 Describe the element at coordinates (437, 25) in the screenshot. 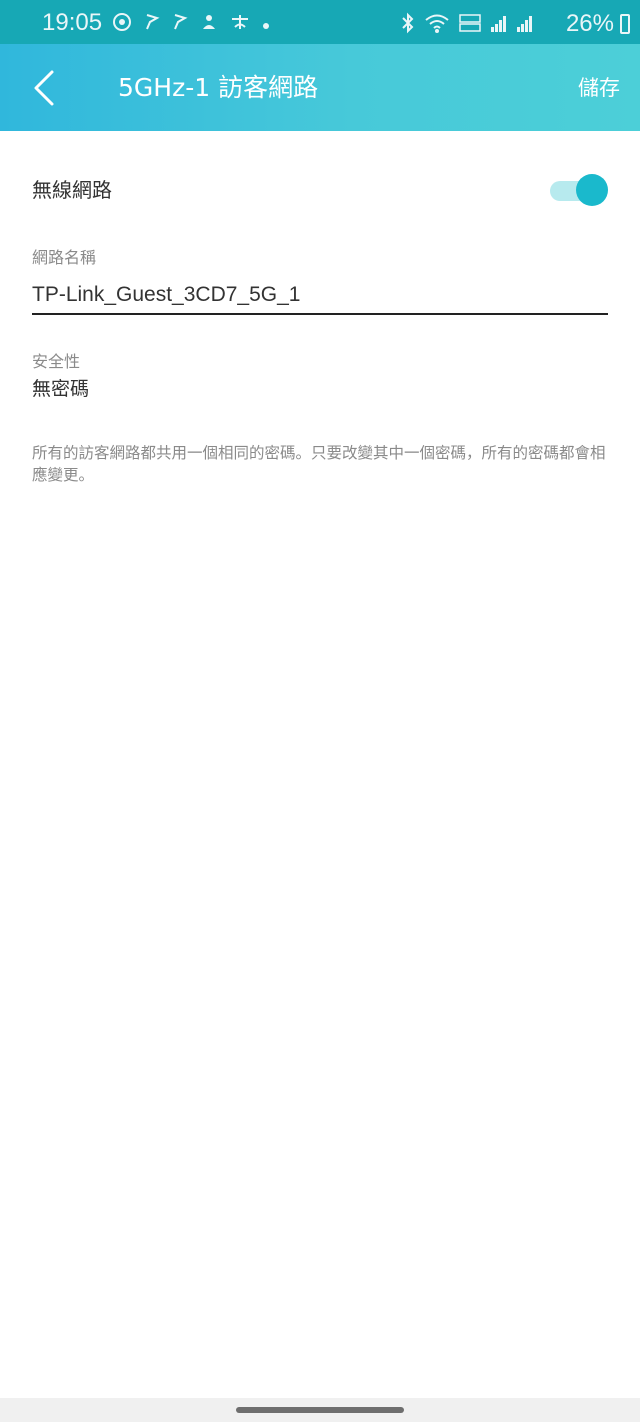

I see `wifi-icon` at that location.